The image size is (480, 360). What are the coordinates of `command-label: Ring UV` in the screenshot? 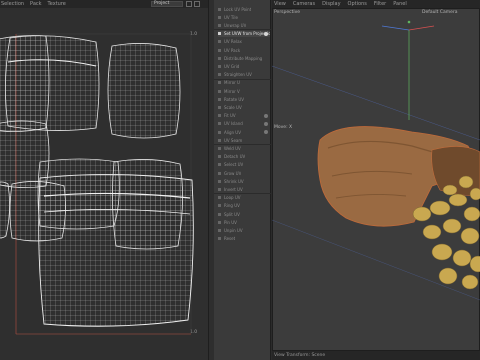 It's located at (232, 206).